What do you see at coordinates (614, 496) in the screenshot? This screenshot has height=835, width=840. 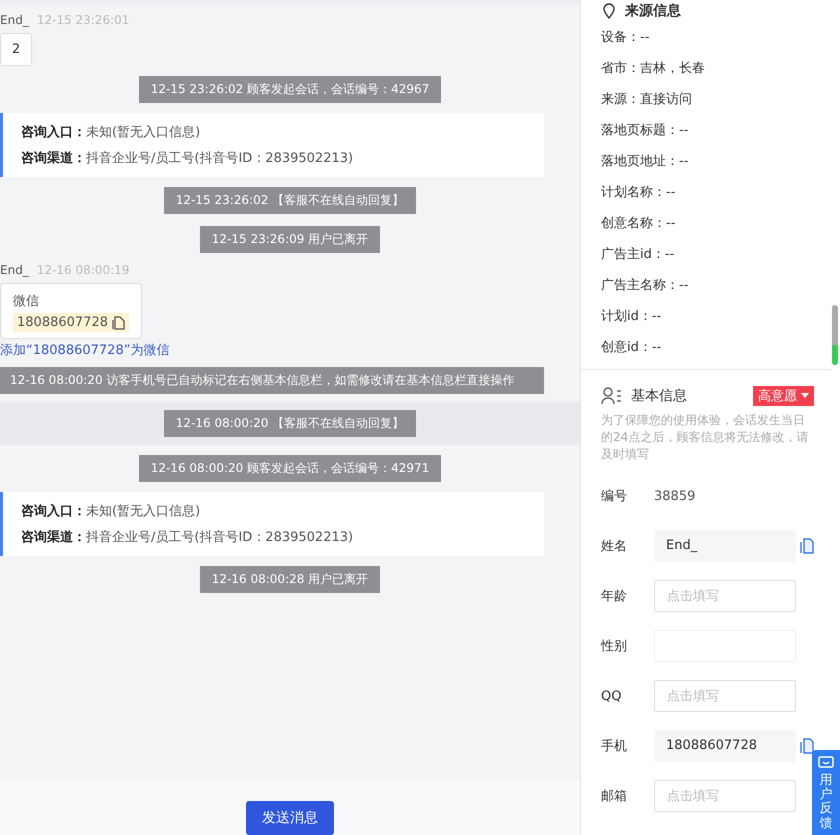 I see `field-label: 编号` at bounding box center [614, 496].